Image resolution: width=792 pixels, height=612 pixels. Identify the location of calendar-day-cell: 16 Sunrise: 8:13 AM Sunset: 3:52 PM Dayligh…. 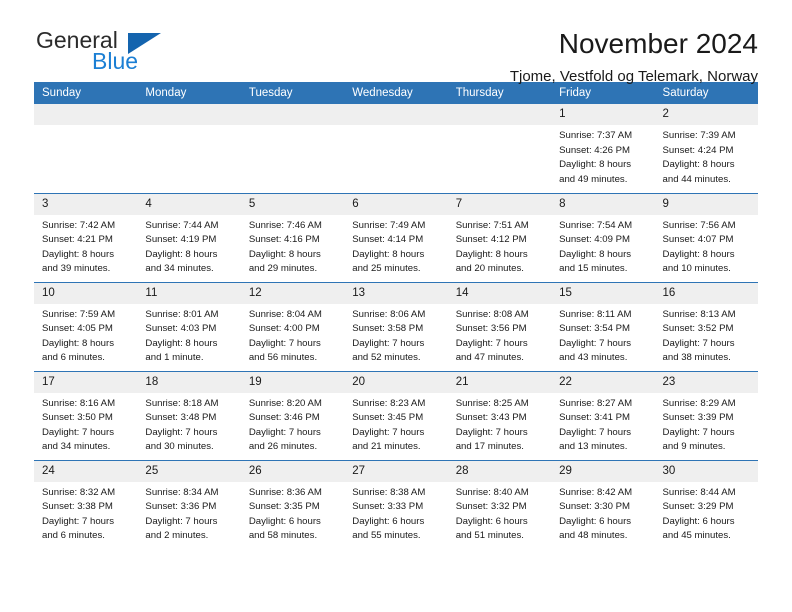
(706, 326).